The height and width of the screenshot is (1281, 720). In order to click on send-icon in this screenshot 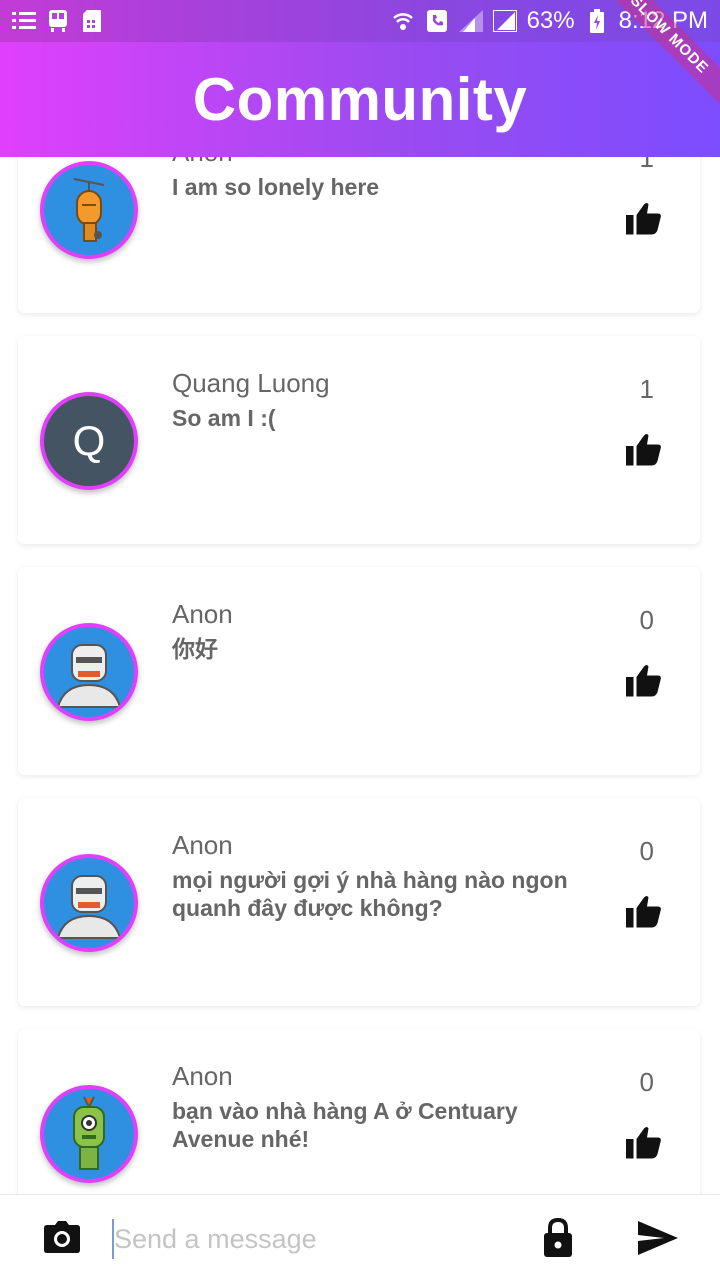, I will do `click(658, 1238)`.